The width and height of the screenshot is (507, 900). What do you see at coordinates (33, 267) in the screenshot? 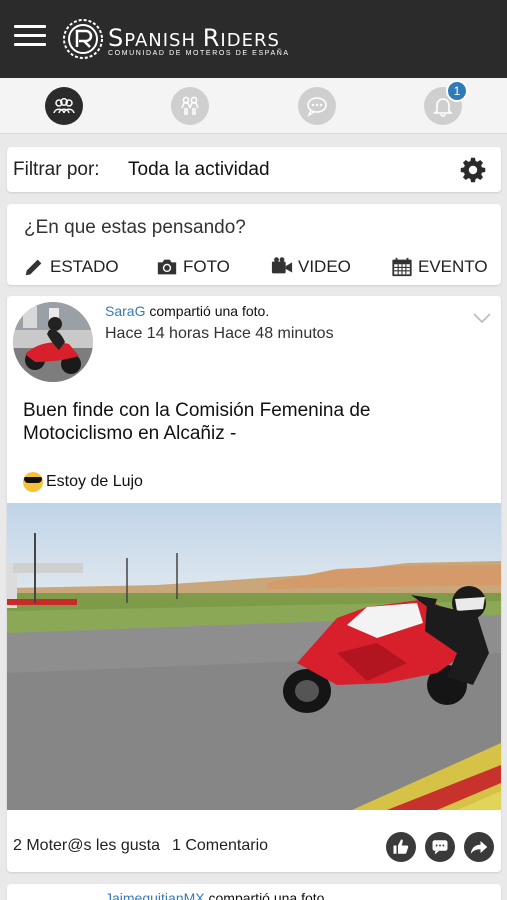
I see `pencil-icon` at bounding box center [33, 267].